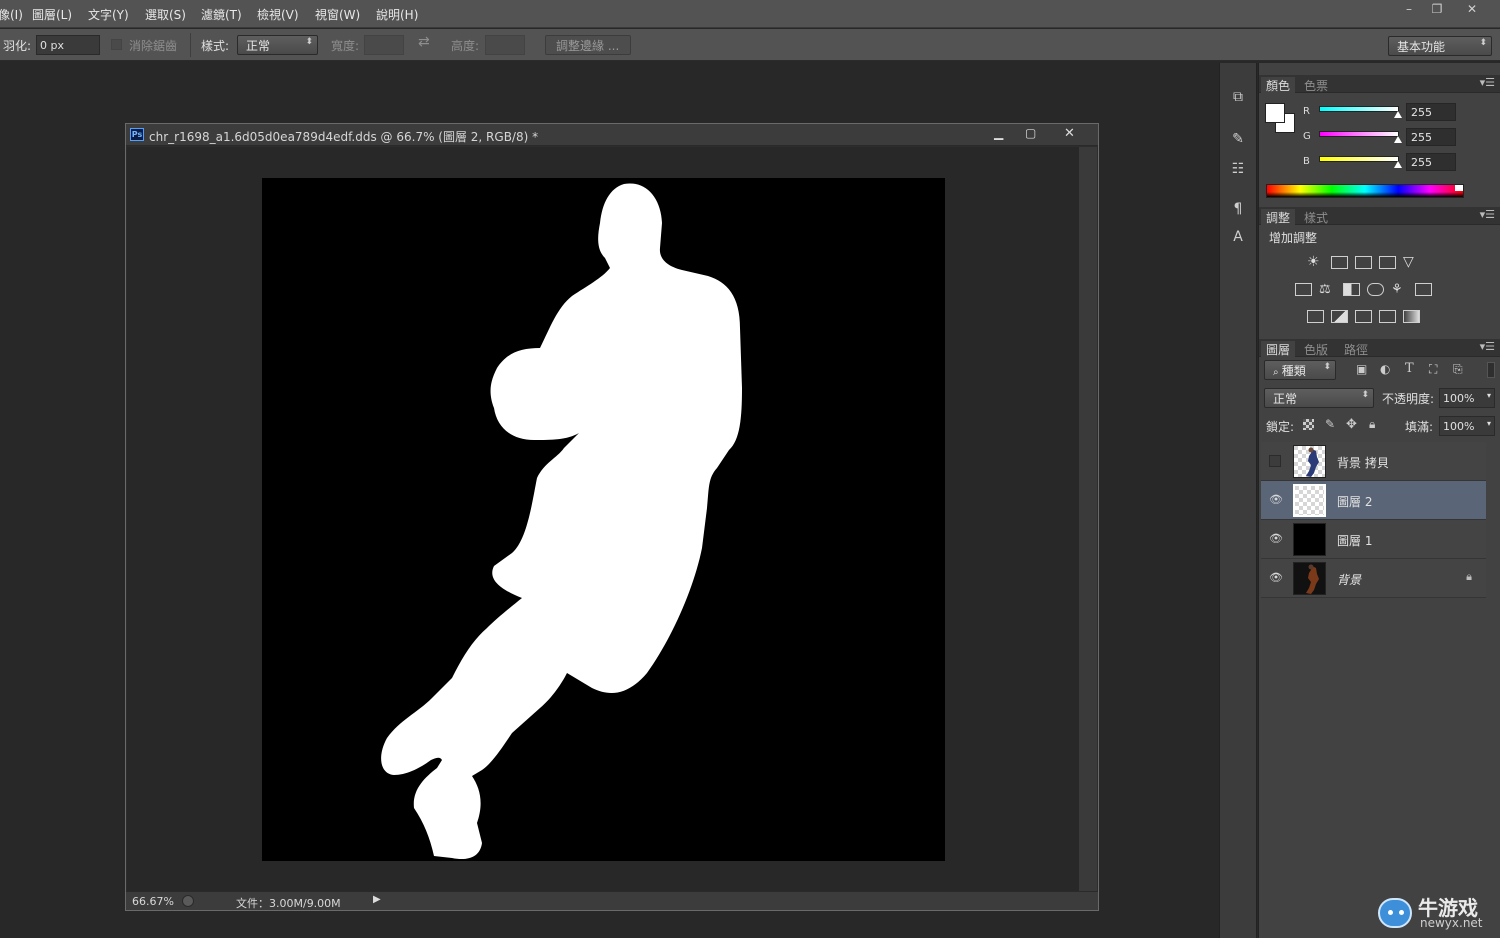 Image resolution: width=1500 pixels, height=938 pixels. I want to click on levels-icon, so click(1339, 262).